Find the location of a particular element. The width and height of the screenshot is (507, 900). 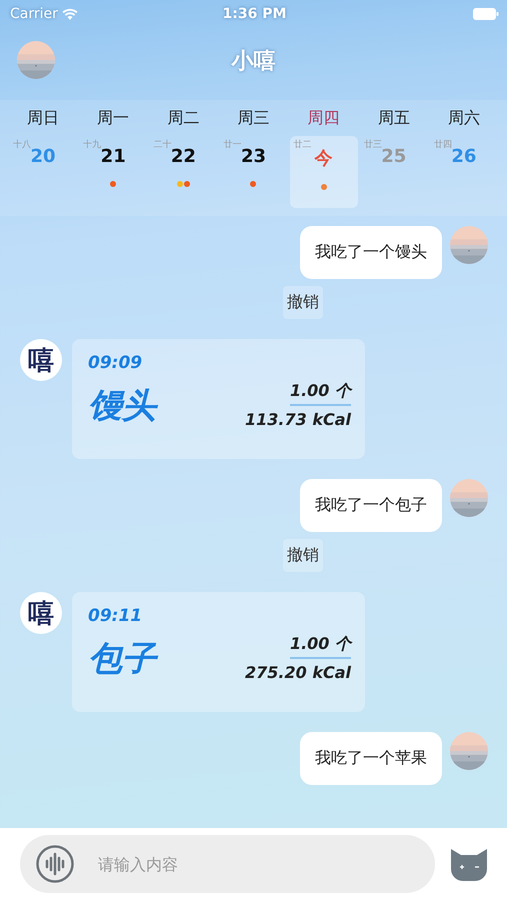

weekday-label: 周四 is located at coordinates (324, 117).